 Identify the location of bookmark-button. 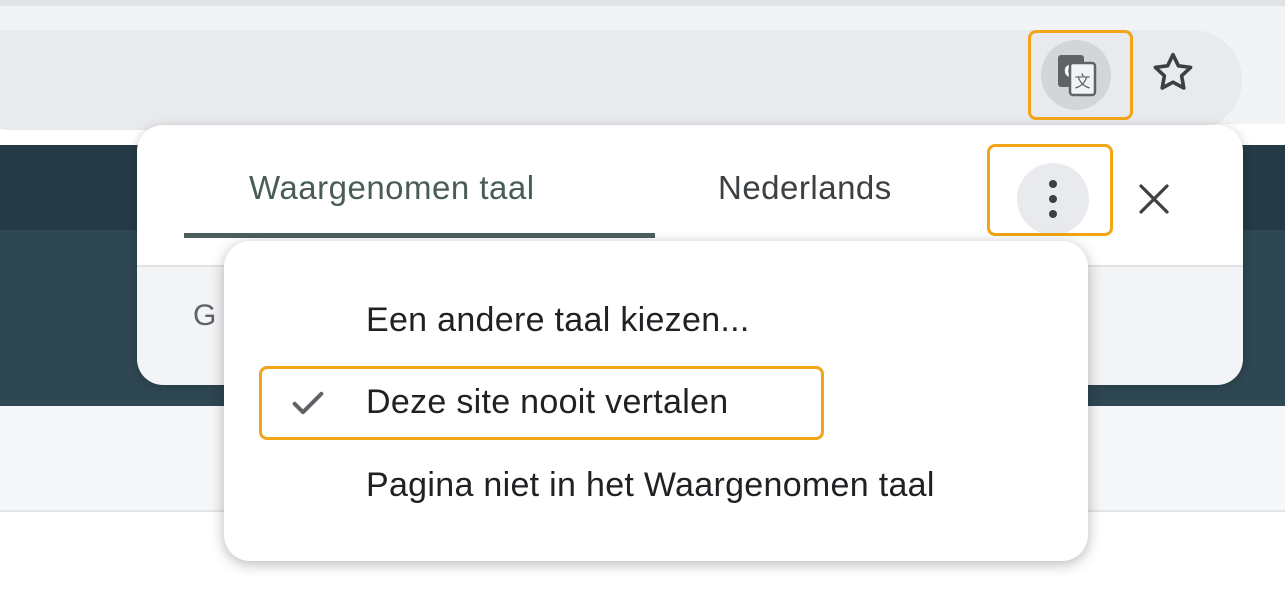
(1173, 73).